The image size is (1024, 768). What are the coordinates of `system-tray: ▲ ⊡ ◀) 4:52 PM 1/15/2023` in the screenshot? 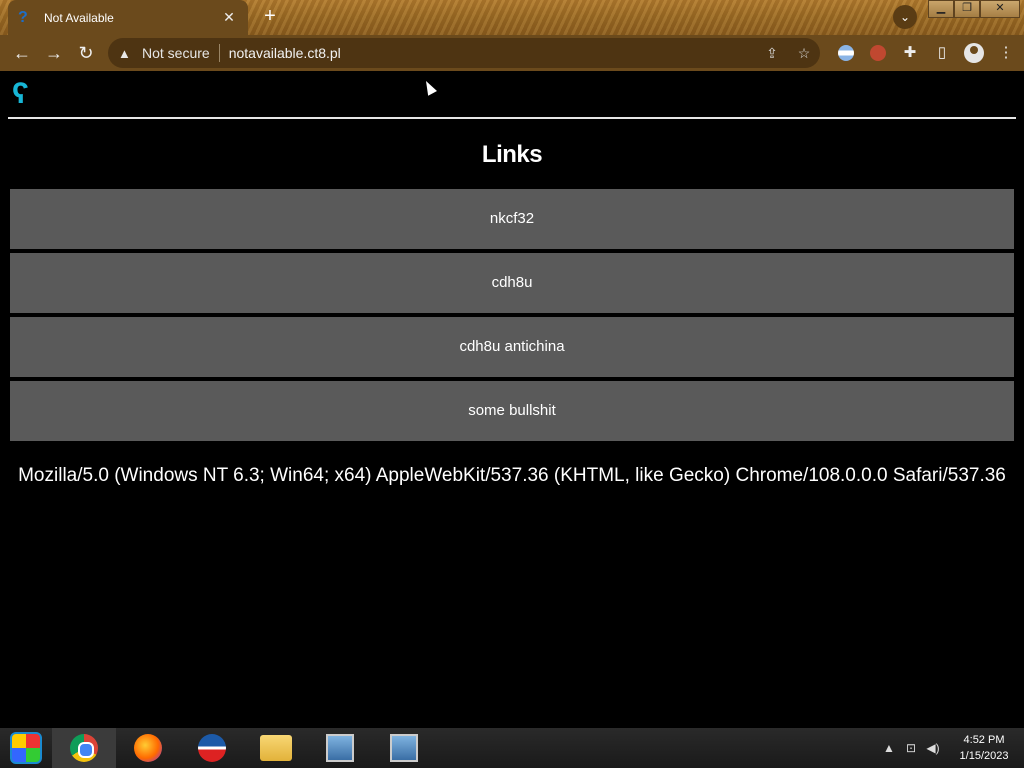 It's located at (951, 748).